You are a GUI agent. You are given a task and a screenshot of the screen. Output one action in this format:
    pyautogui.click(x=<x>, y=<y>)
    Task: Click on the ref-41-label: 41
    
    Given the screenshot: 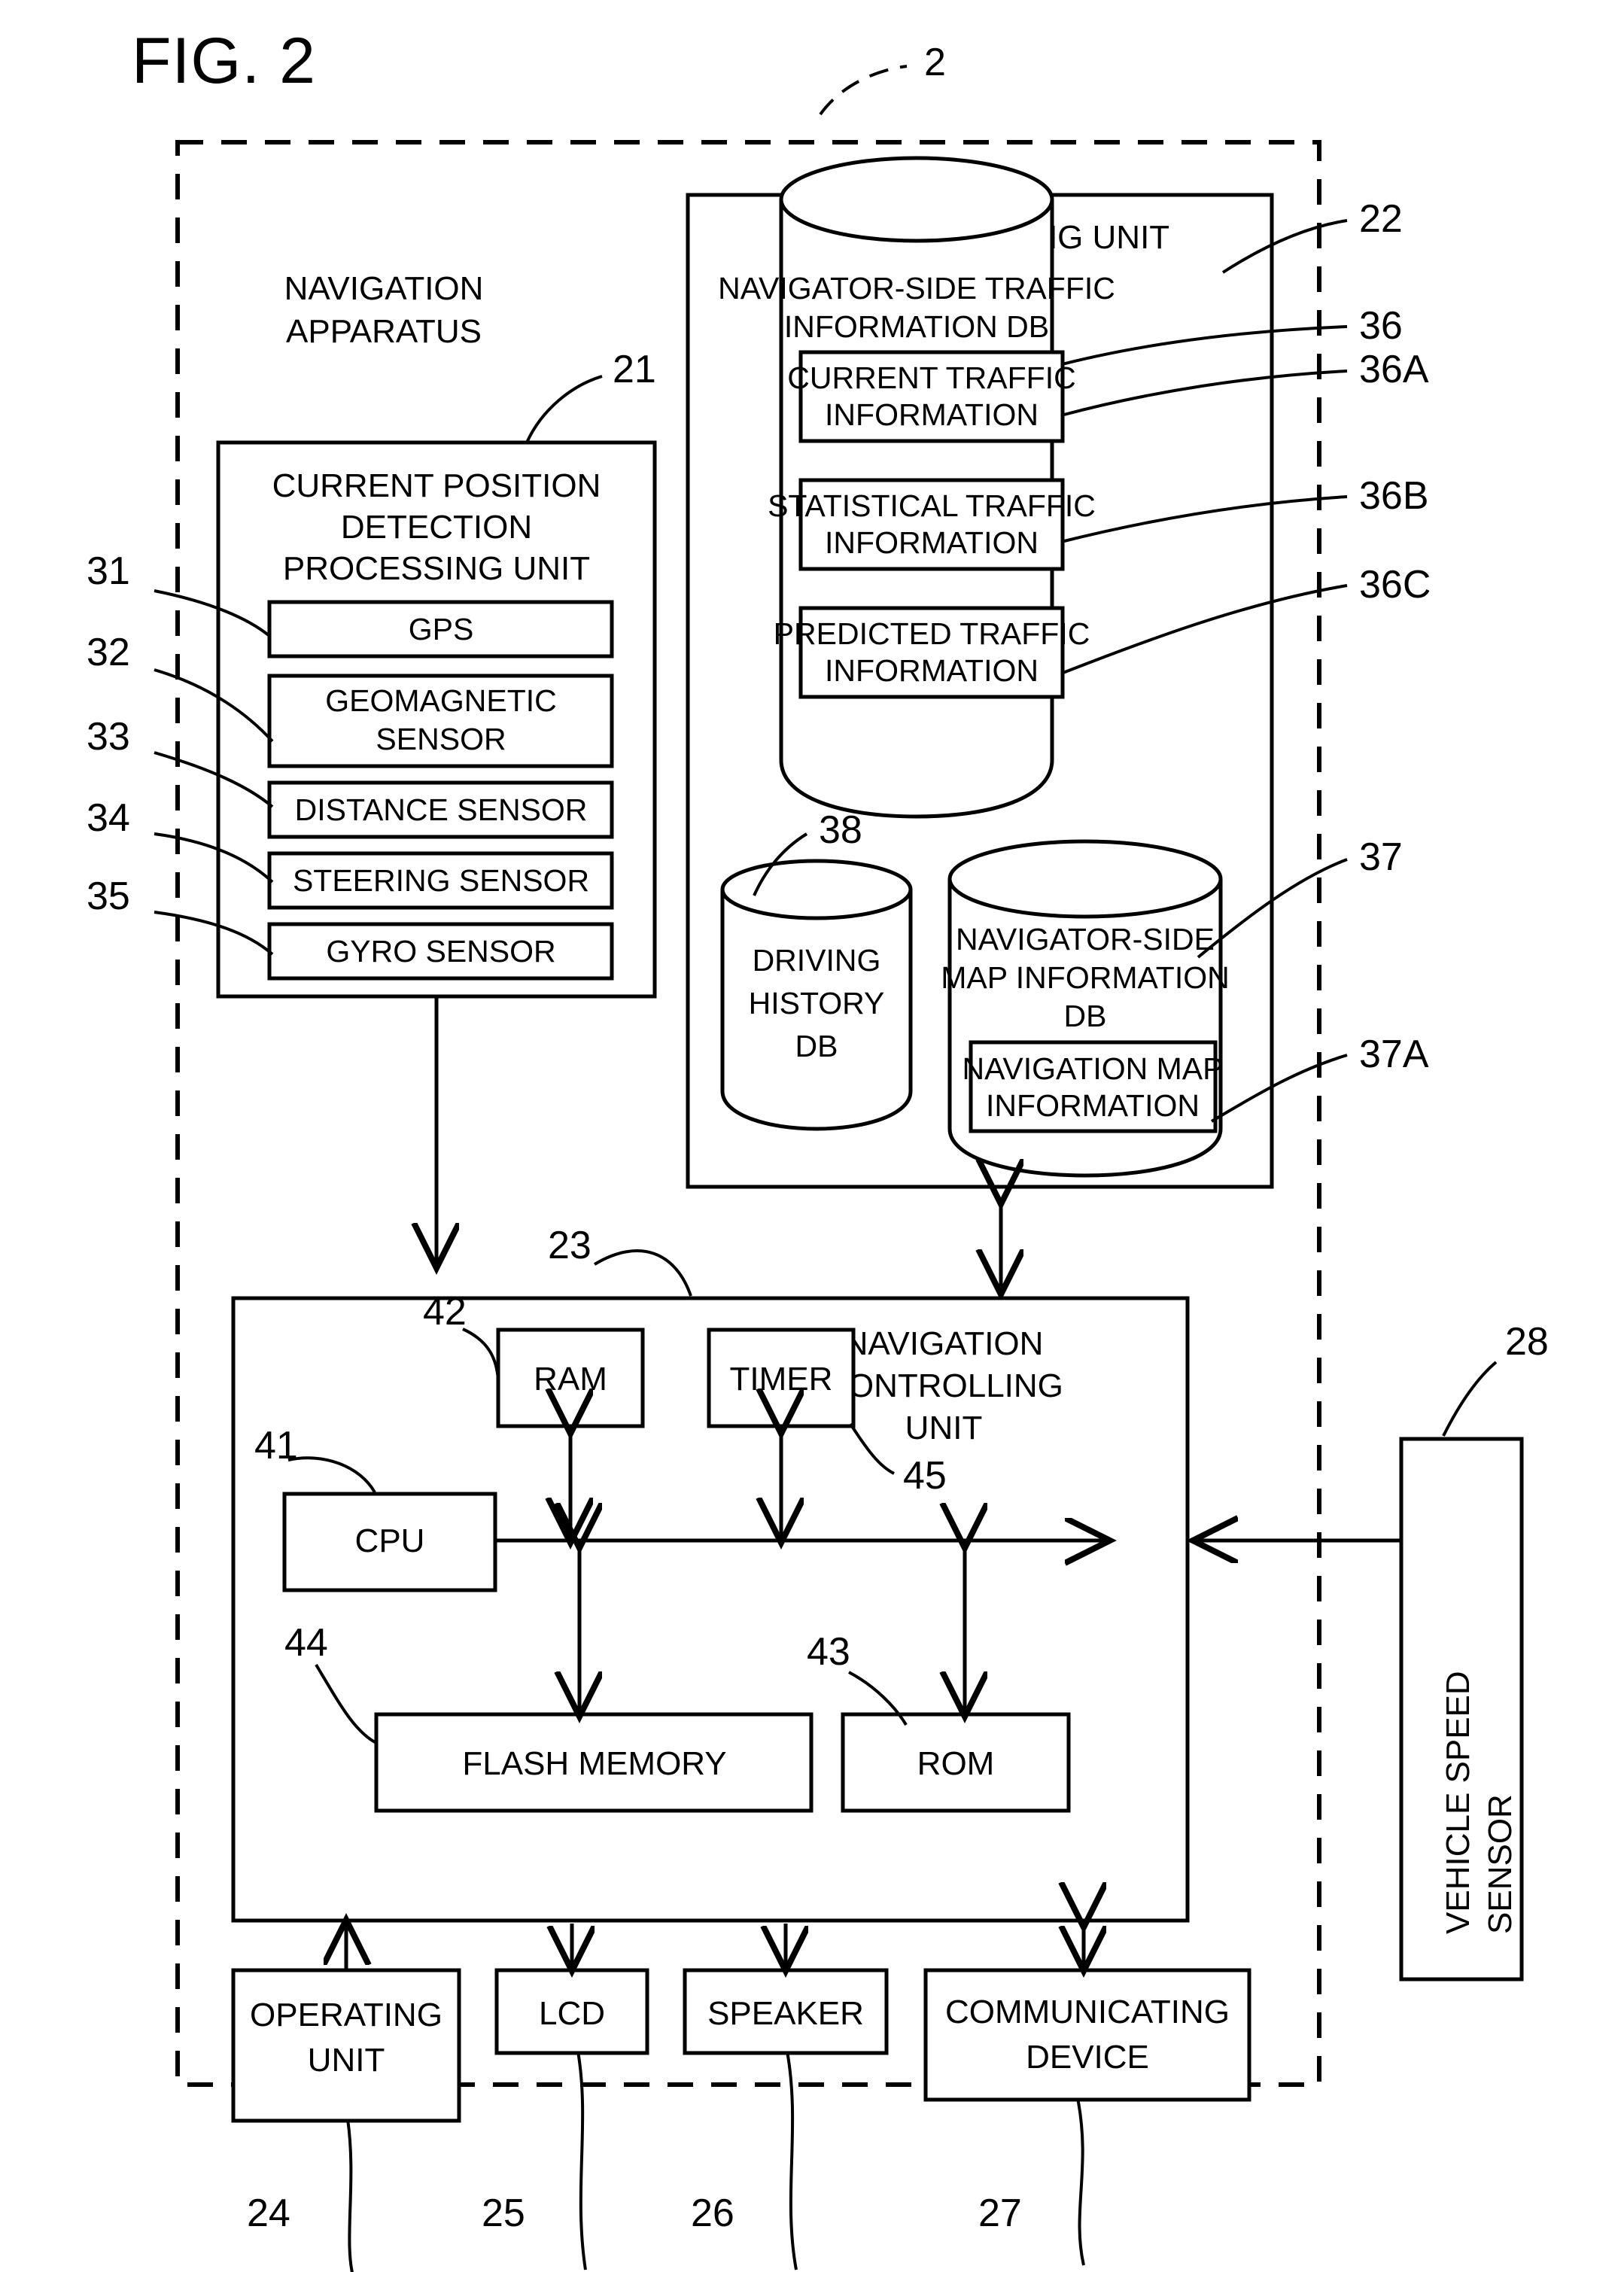 What is the action you would take?
    pyautogui.click(x=276, y=1446)
    